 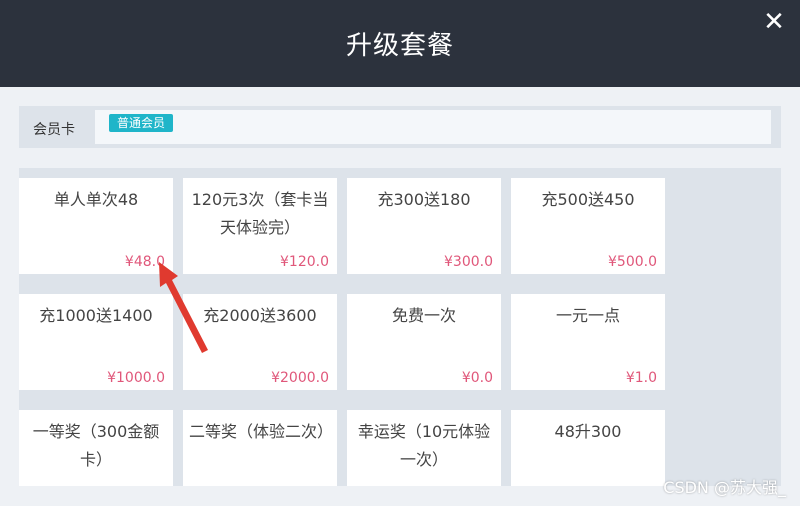 I want to click on dialog-title: 升级套餐, so click(x=399, y=46).